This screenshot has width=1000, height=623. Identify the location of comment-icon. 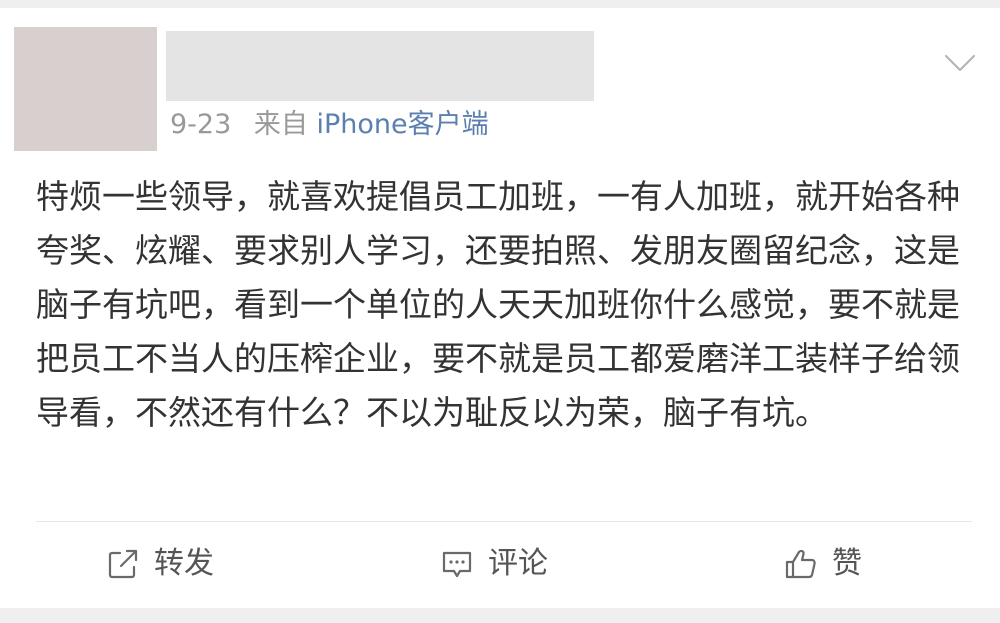
(457, 564).